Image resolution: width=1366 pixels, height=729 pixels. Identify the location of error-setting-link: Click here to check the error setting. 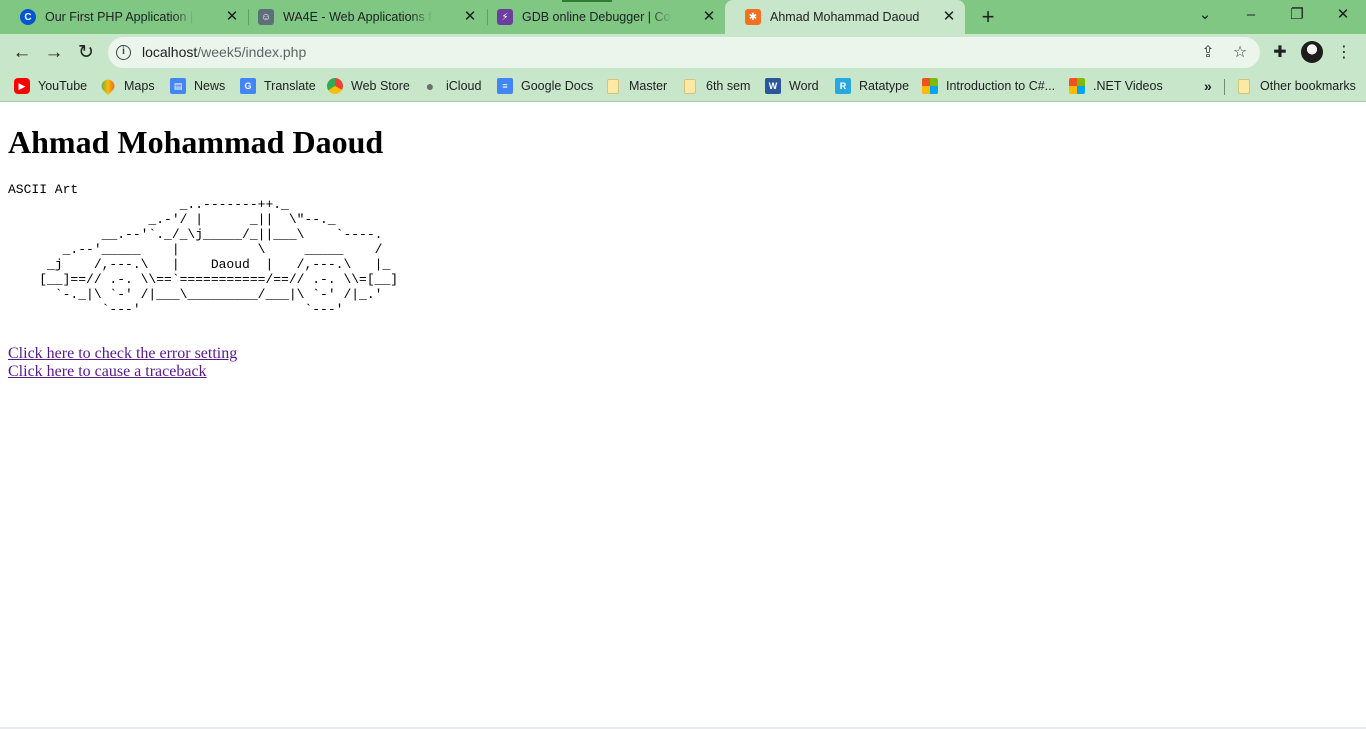
(683, 354).